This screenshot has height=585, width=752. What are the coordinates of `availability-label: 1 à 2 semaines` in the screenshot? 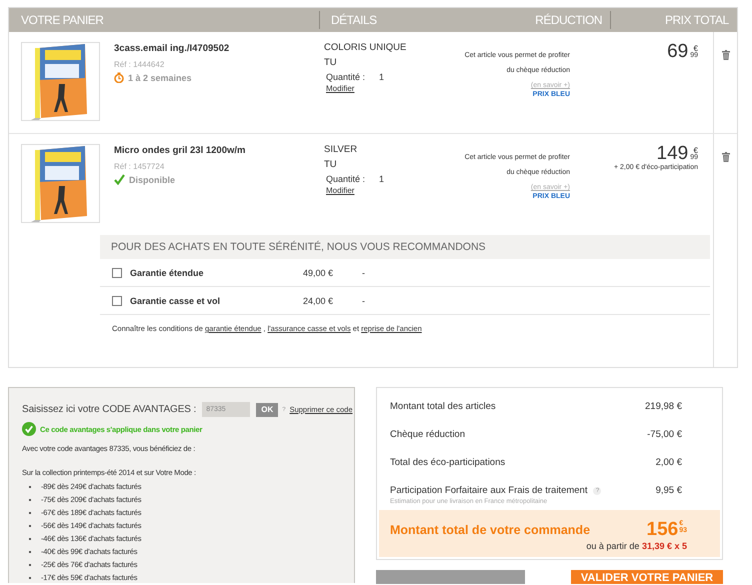 It's located at (160, 77).